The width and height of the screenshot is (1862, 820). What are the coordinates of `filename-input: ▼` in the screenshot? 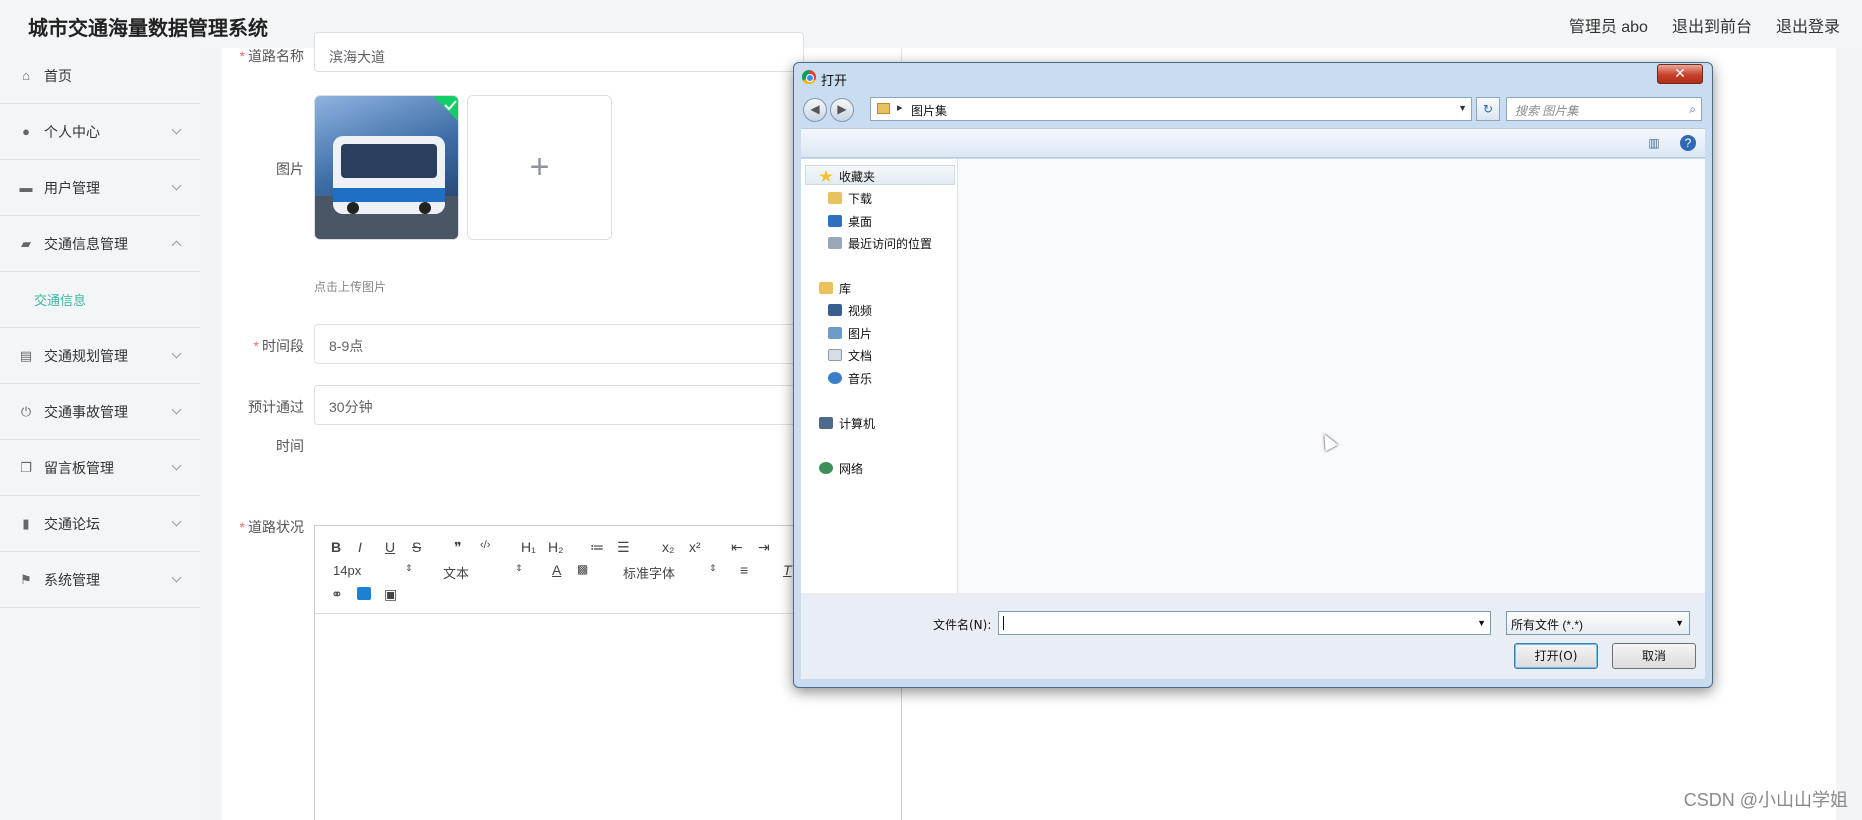 It's located at (1244, 623).